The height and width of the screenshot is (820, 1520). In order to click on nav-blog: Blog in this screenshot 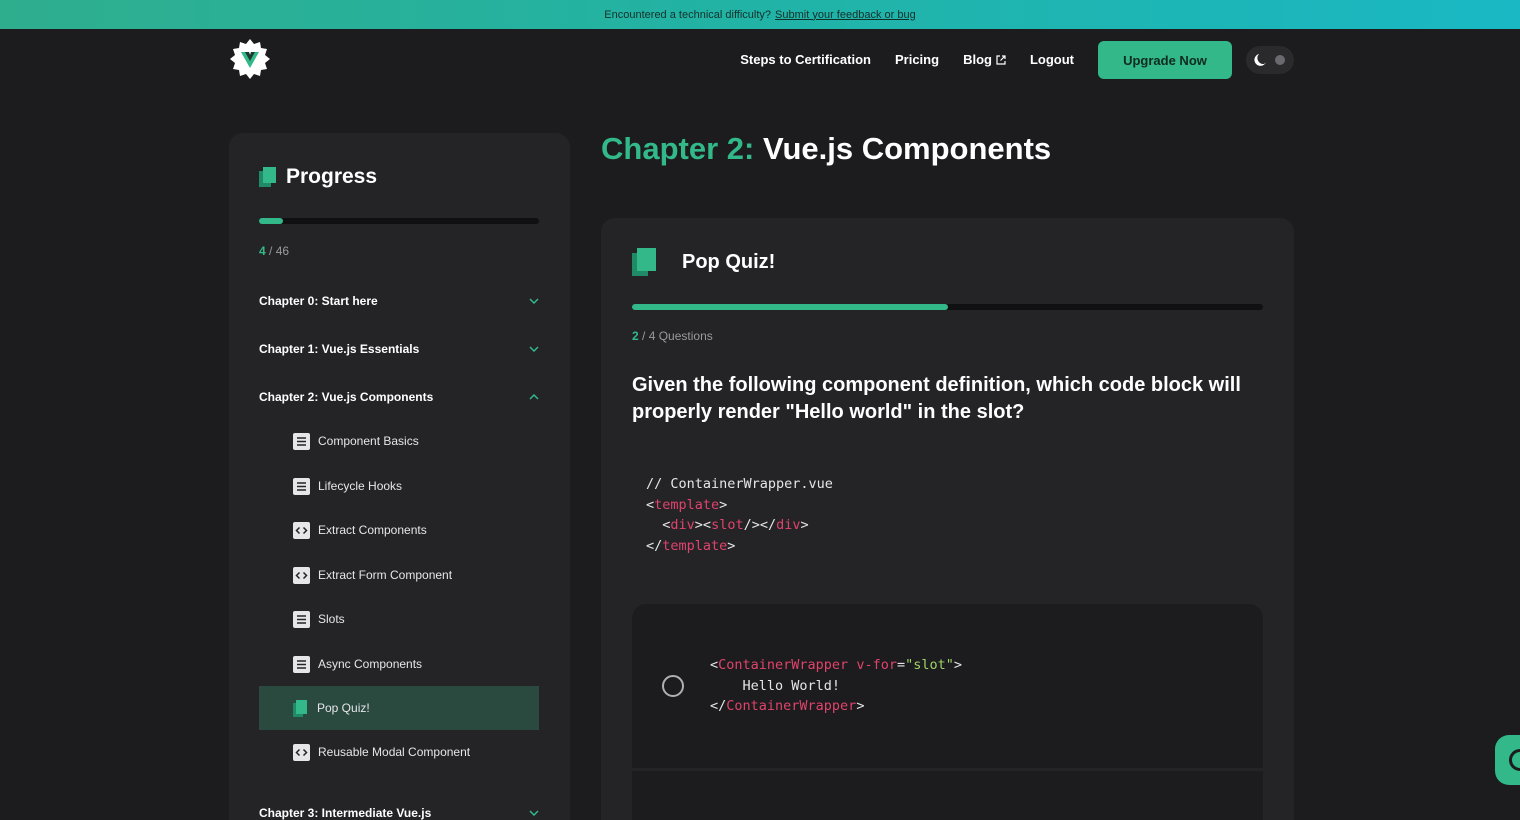, I will do `click(984, 59)`.